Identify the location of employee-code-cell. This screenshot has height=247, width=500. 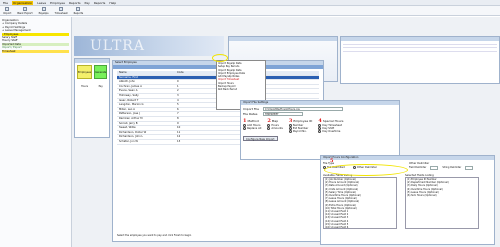
(189, 78).